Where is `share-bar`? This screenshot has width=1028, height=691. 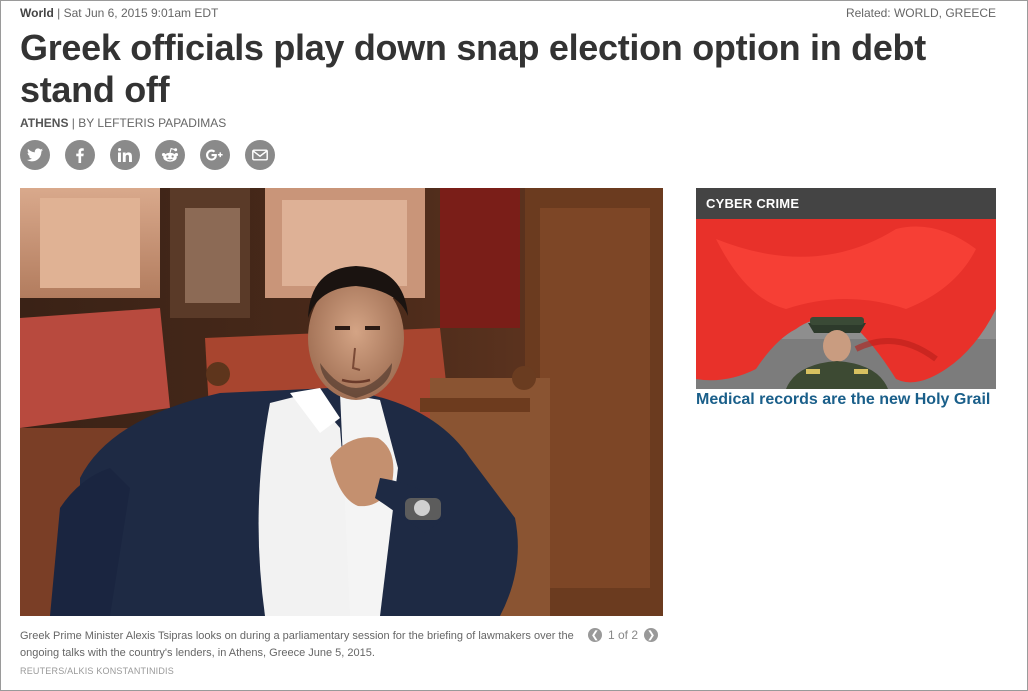
share-bar is located at coordinates (147, 155).